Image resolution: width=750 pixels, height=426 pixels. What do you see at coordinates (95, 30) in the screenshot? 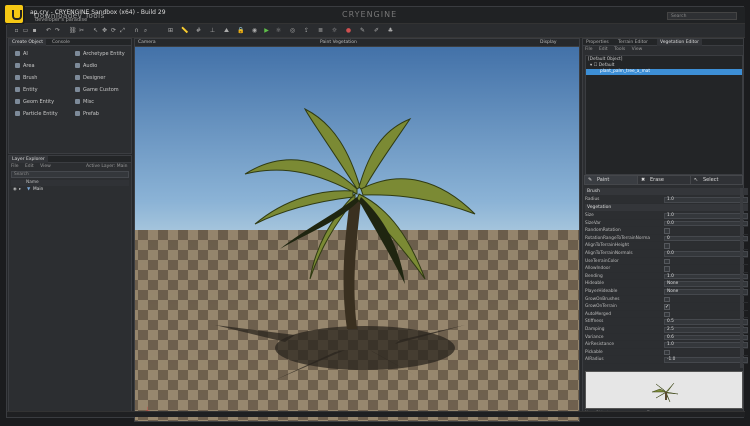
I see `select-icon: ↖` at bounding box center [95, 30].